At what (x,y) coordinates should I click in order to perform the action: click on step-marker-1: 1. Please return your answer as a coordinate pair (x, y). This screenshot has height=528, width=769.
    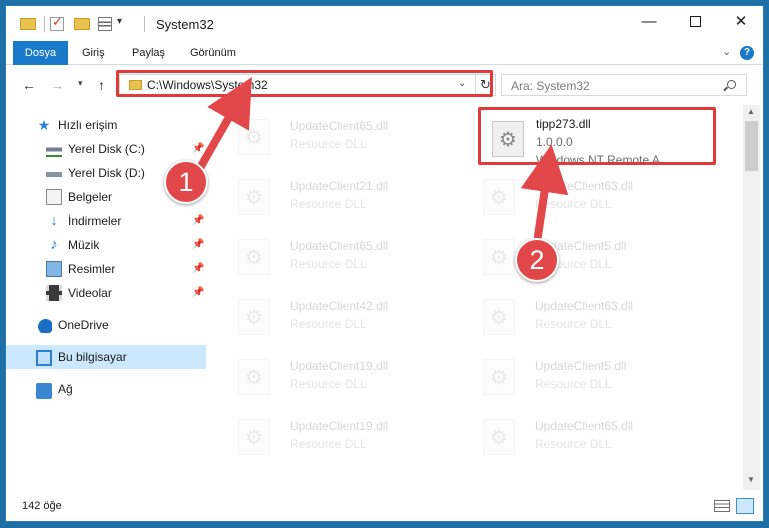
    Looking at the image, I should click on (186, 182).